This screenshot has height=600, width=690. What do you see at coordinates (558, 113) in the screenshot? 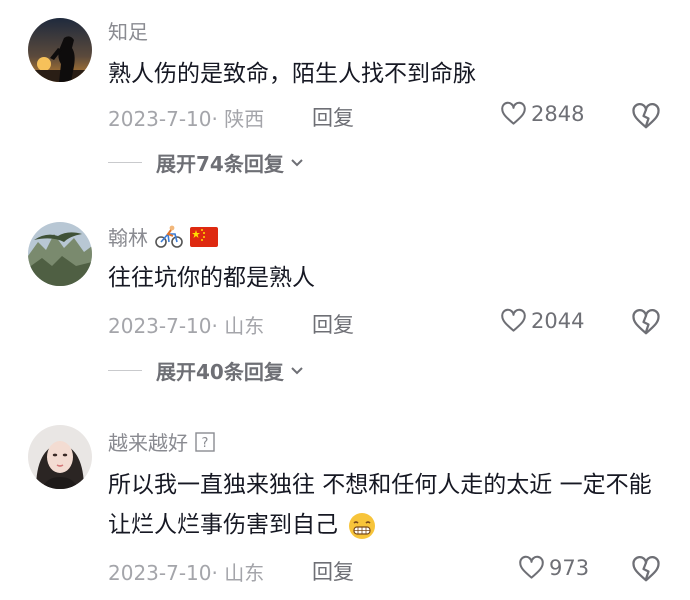
I see `like-count: 2848` at bounding box center [558, 113].